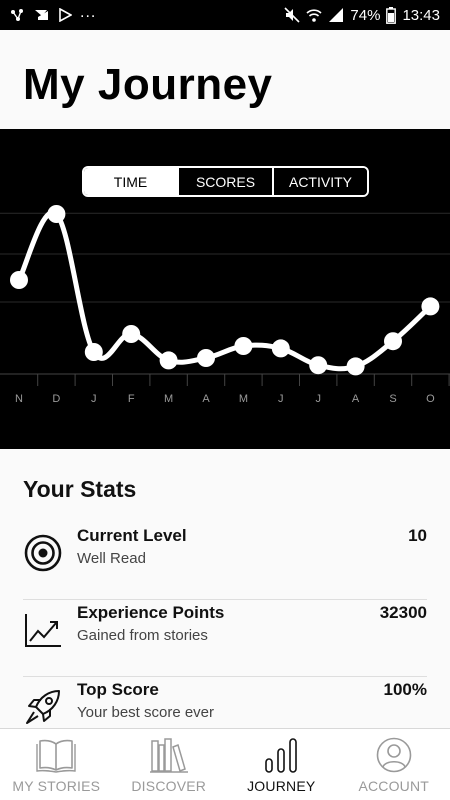 This screenshot has height=800, width=450. Describe the element at coordinates (403, 612) in the screenshot. I see `stat-value: 32300` at that location.